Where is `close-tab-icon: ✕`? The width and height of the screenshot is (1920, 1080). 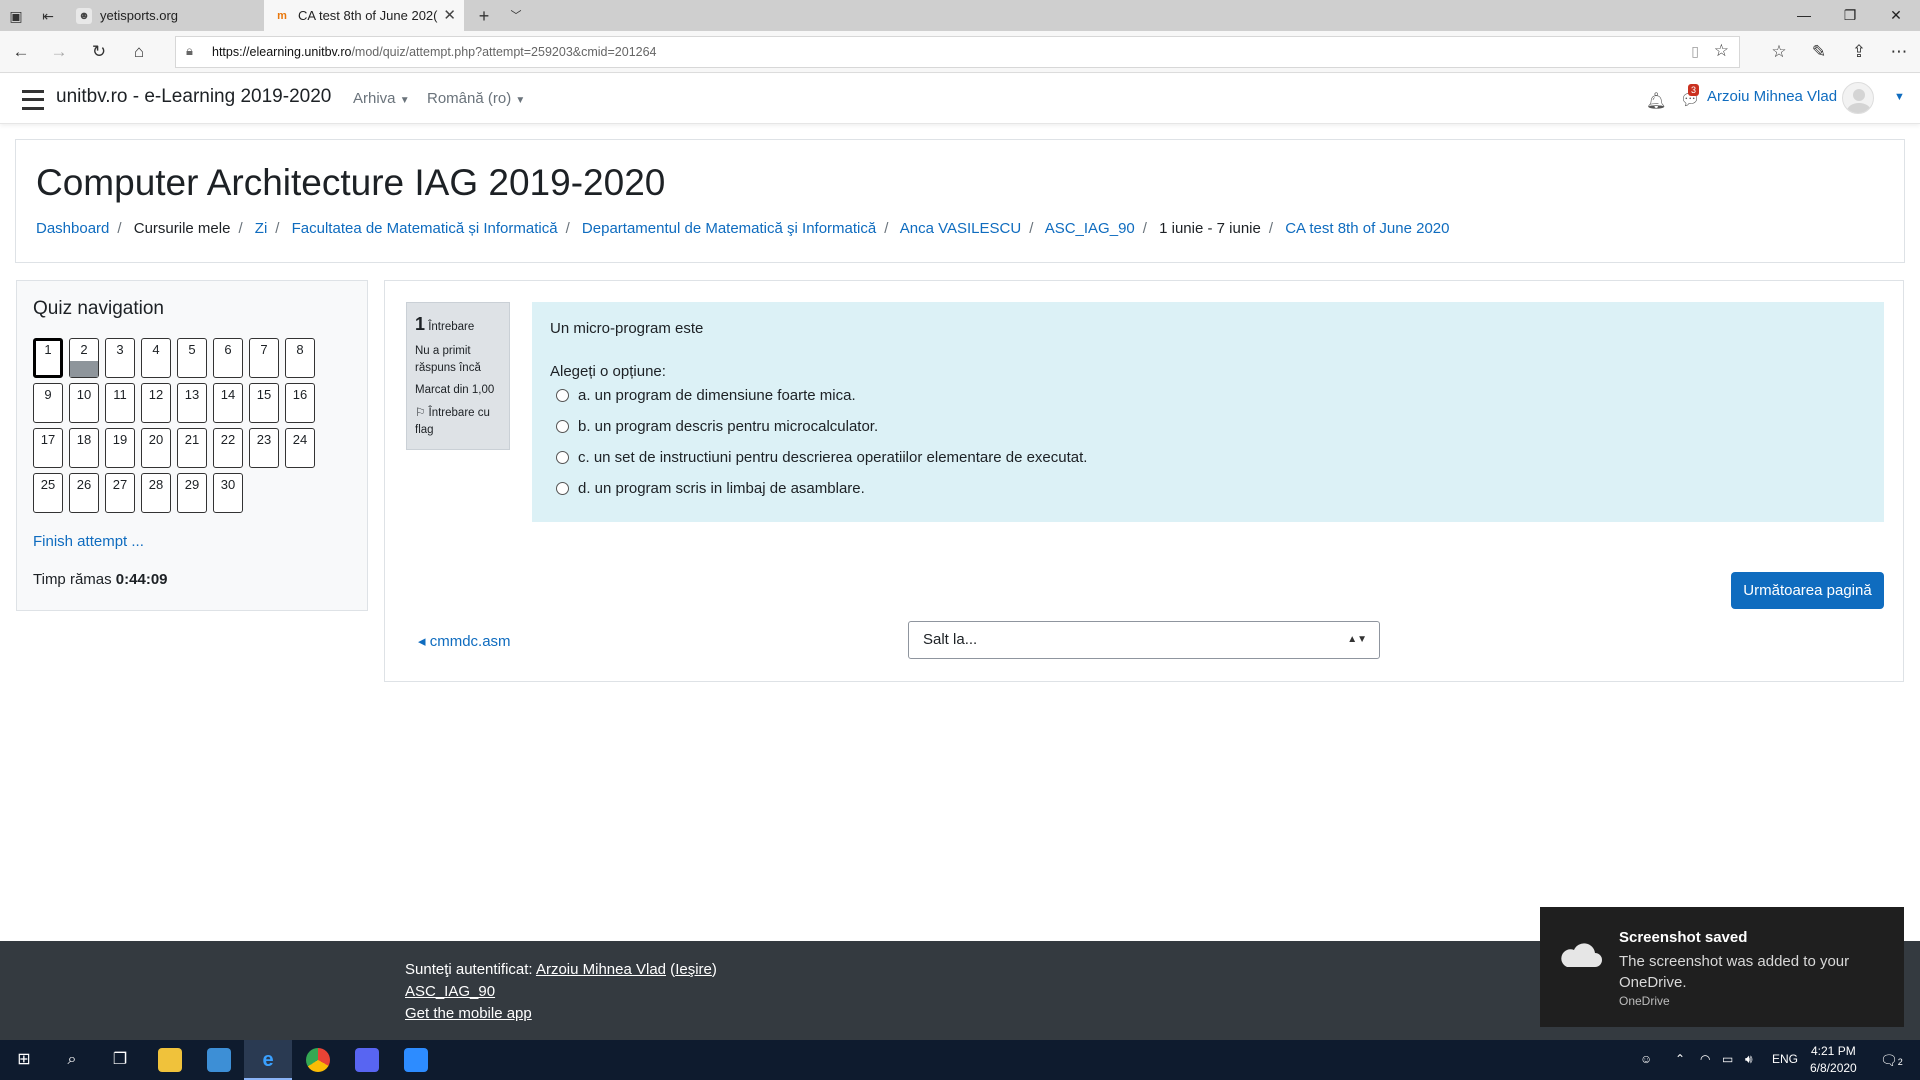
close-tab-icon: ✕ is located at coordinates (449, 15).